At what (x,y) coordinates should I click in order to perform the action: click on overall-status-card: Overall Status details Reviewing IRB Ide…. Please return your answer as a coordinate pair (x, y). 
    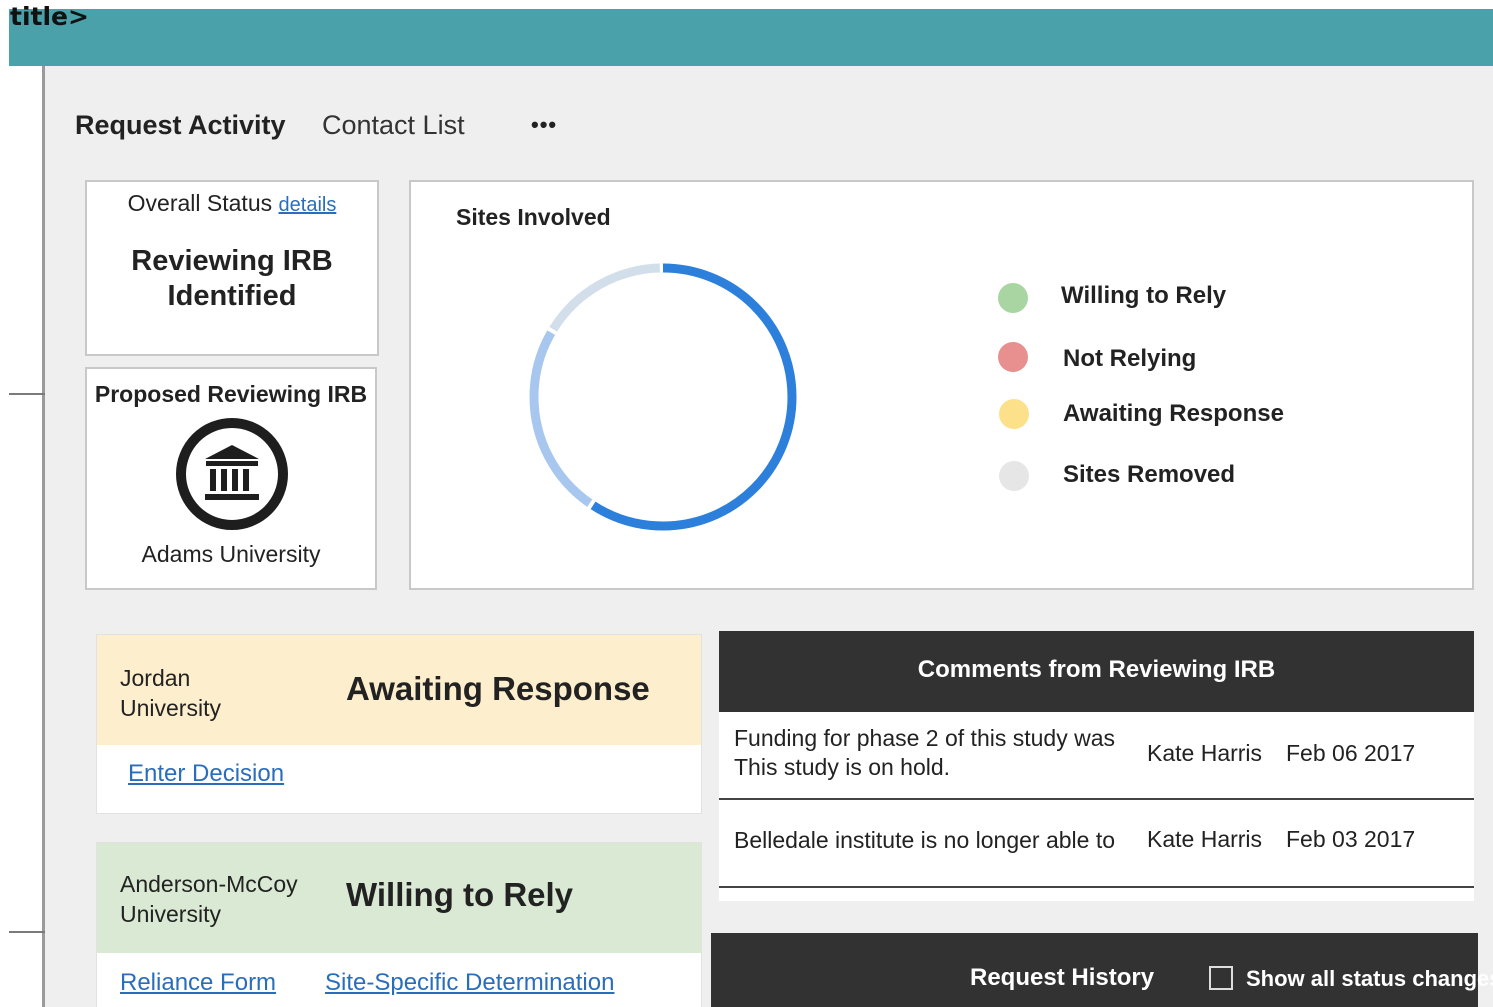
    Looking at the image, I should click on (232, 268).